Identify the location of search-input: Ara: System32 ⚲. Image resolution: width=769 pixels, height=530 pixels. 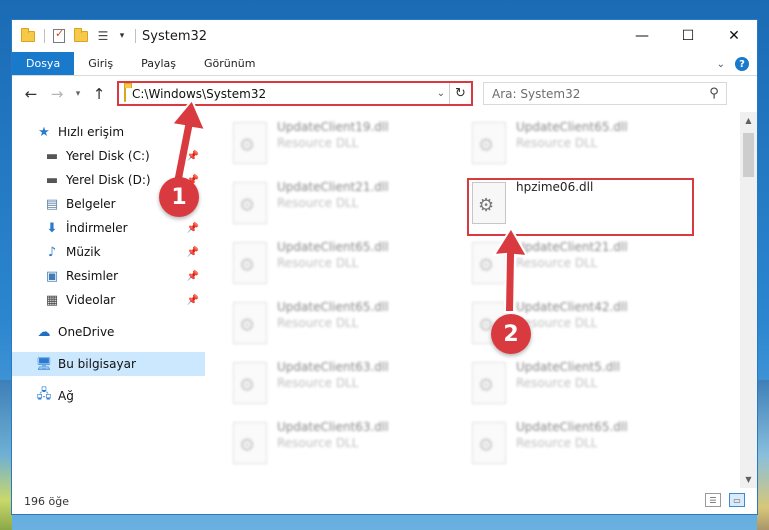
(605, 93).